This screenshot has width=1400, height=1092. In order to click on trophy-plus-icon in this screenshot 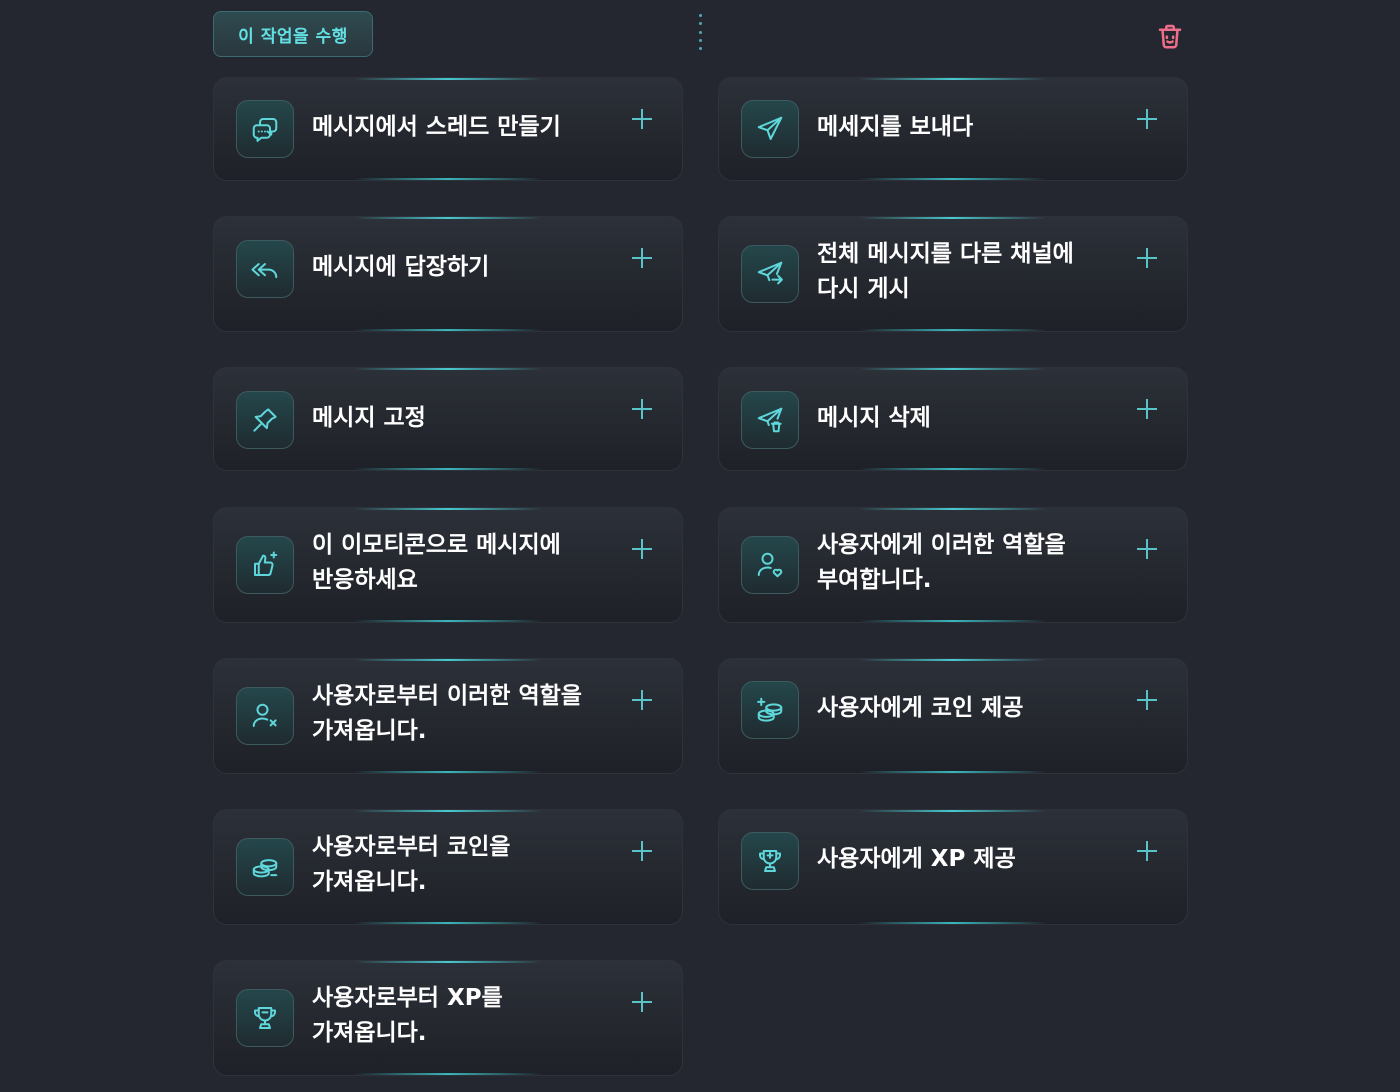, I will do `click(770, 861)`.